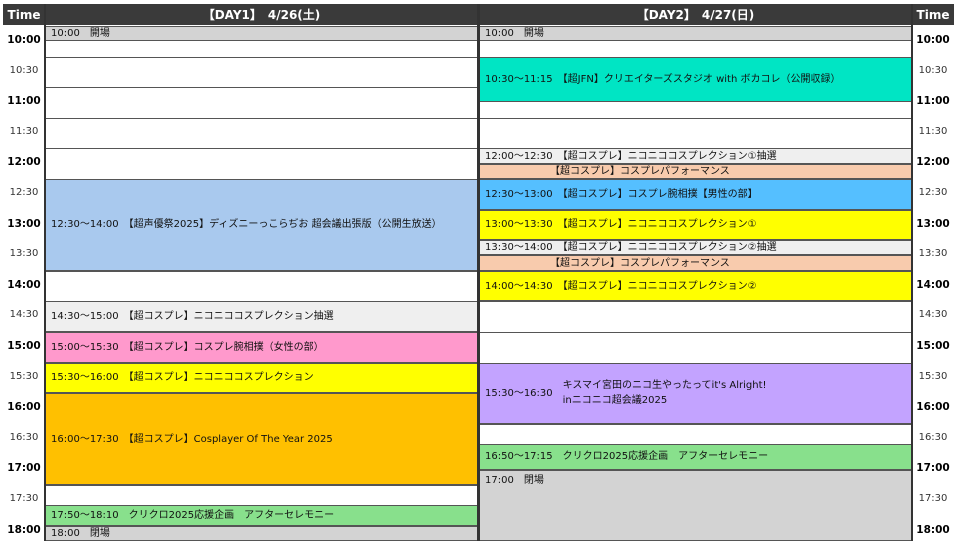 The height and width of the screenshot is (544, 956). I want to click on schedule-event: 17:50～18:10 クリクロ2025応援企画 アフターセレモニー, so click(261, 515).